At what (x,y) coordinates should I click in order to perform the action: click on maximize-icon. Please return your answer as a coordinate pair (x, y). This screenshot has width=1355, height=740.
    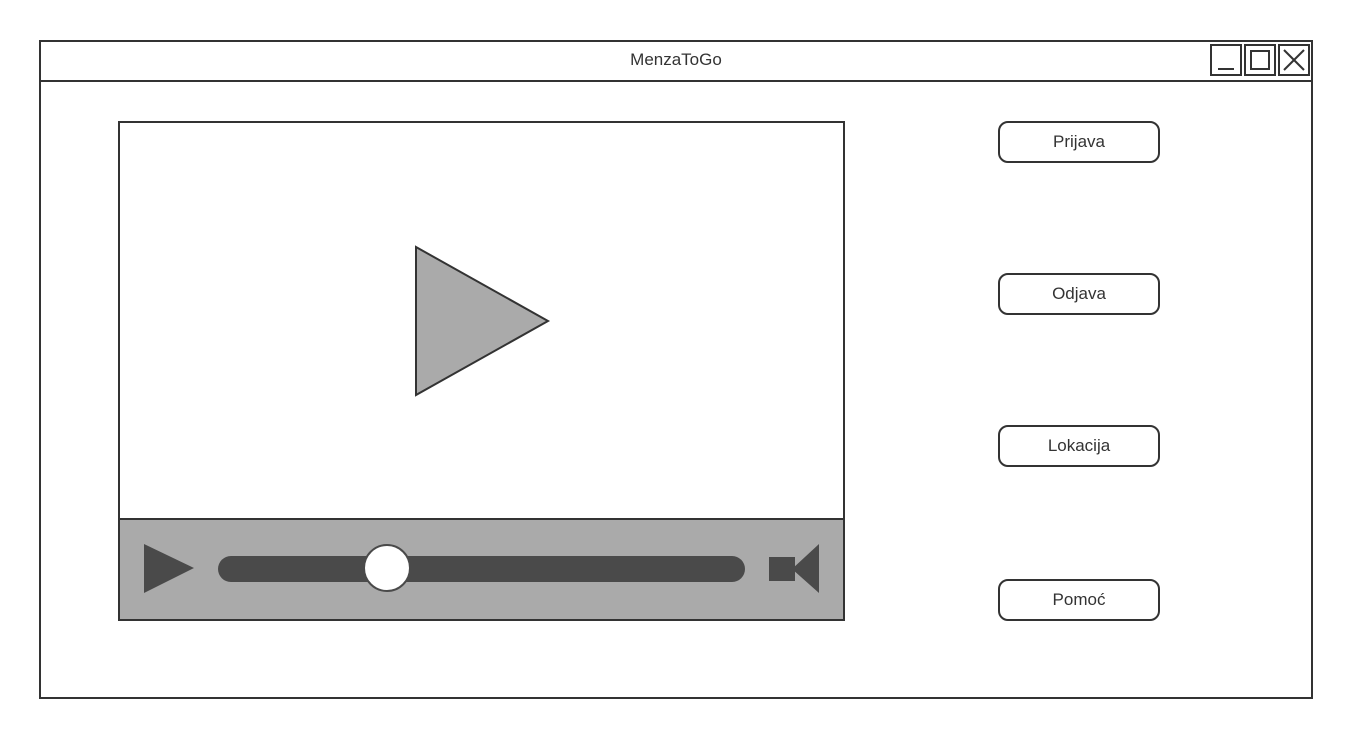
    Looking at the image, I should click on (1260, 60).